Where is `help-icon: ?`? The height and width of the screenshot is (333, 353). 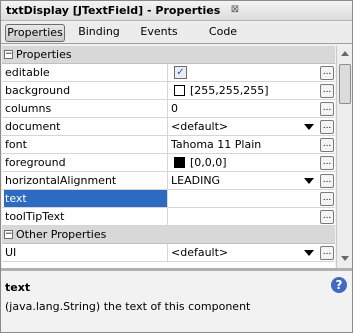
help-icon: ? is located at coordinates (339, 285).